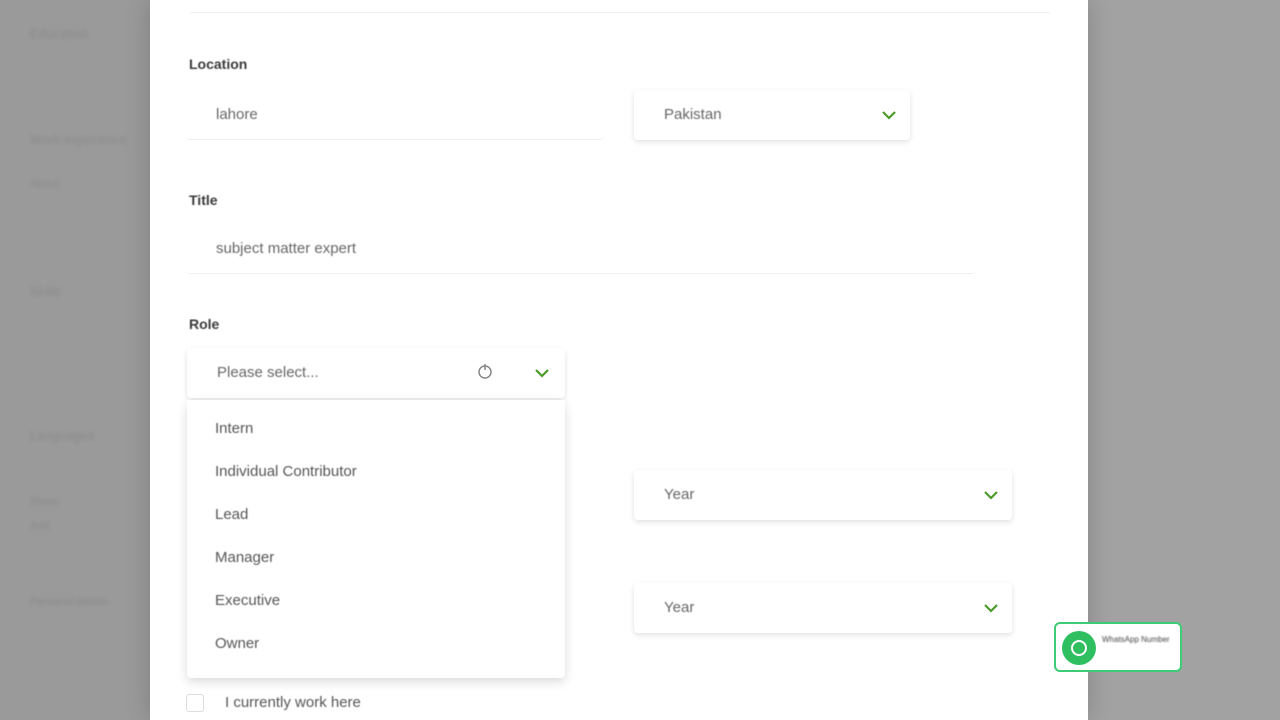  What do you see at coordinates (679, 494) in the screenshot?
I see `start-year-value: Year` at bounding box center [679, 494].